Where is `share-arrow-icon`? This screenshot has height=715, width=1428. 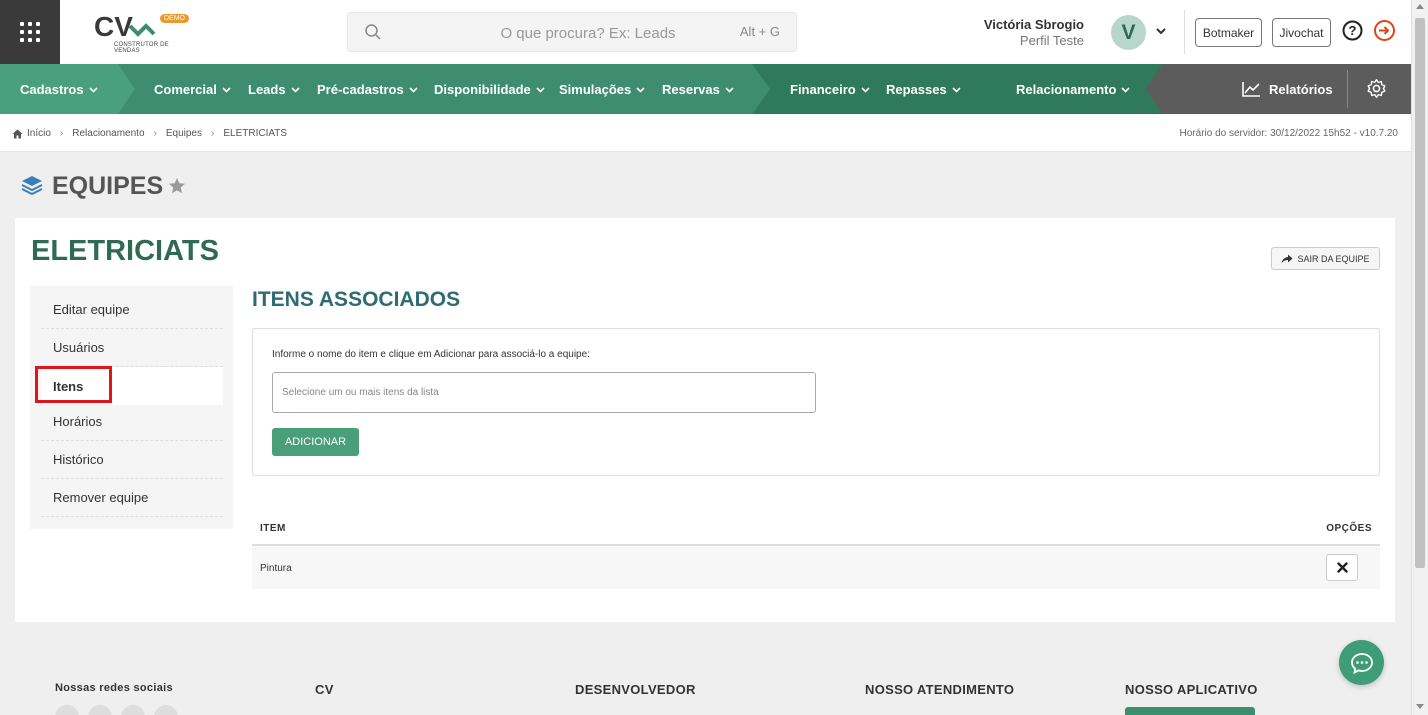
share-arrow-icon is located at coordinates (1287, 258).